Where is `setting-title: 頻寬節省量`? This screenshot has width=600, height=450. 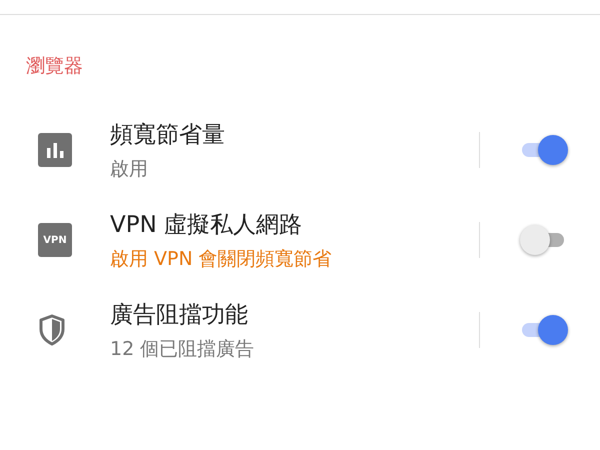 setting-title: 頻寬節省量 is located at coordinates (167, 135).